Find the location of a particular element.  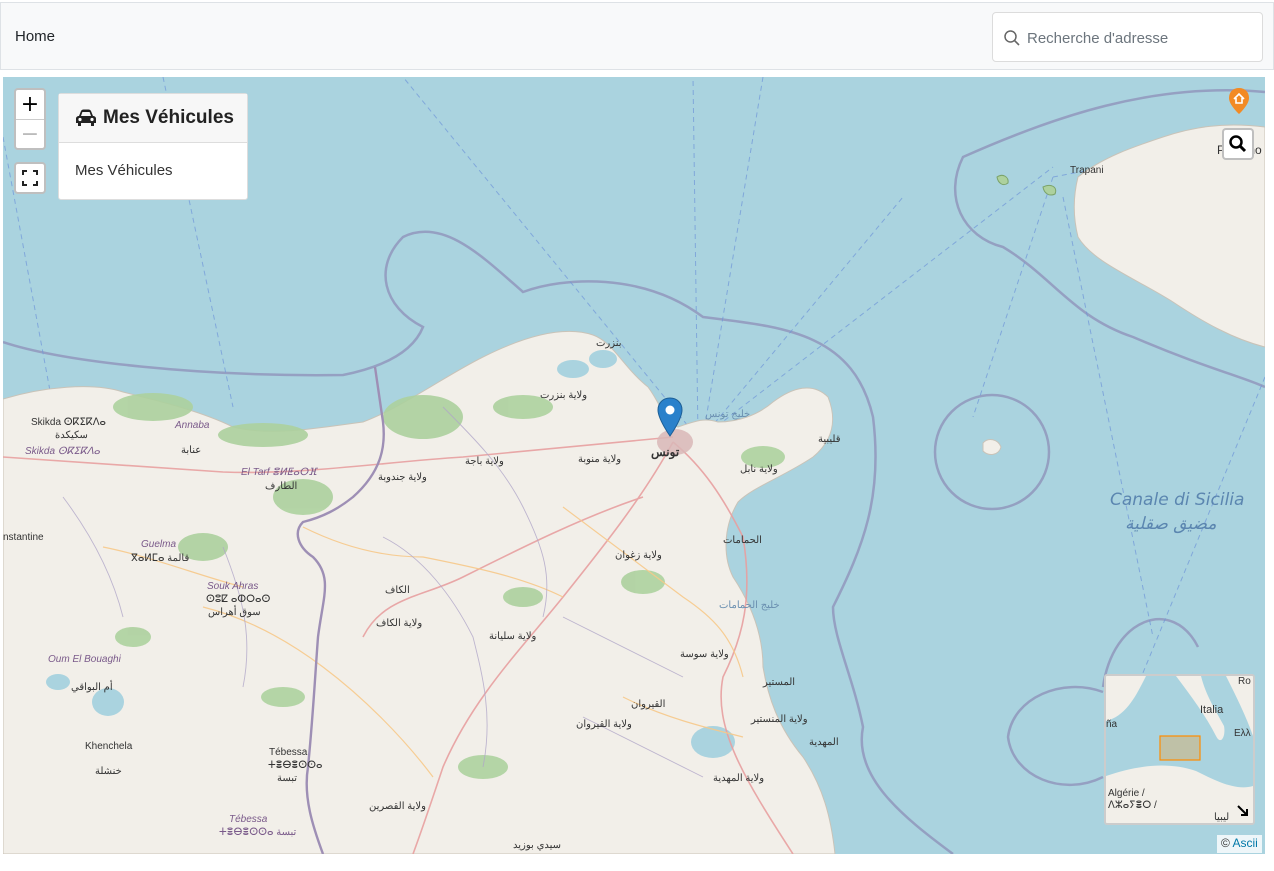

top-navbar: Home is located at coordinates (637, 36).